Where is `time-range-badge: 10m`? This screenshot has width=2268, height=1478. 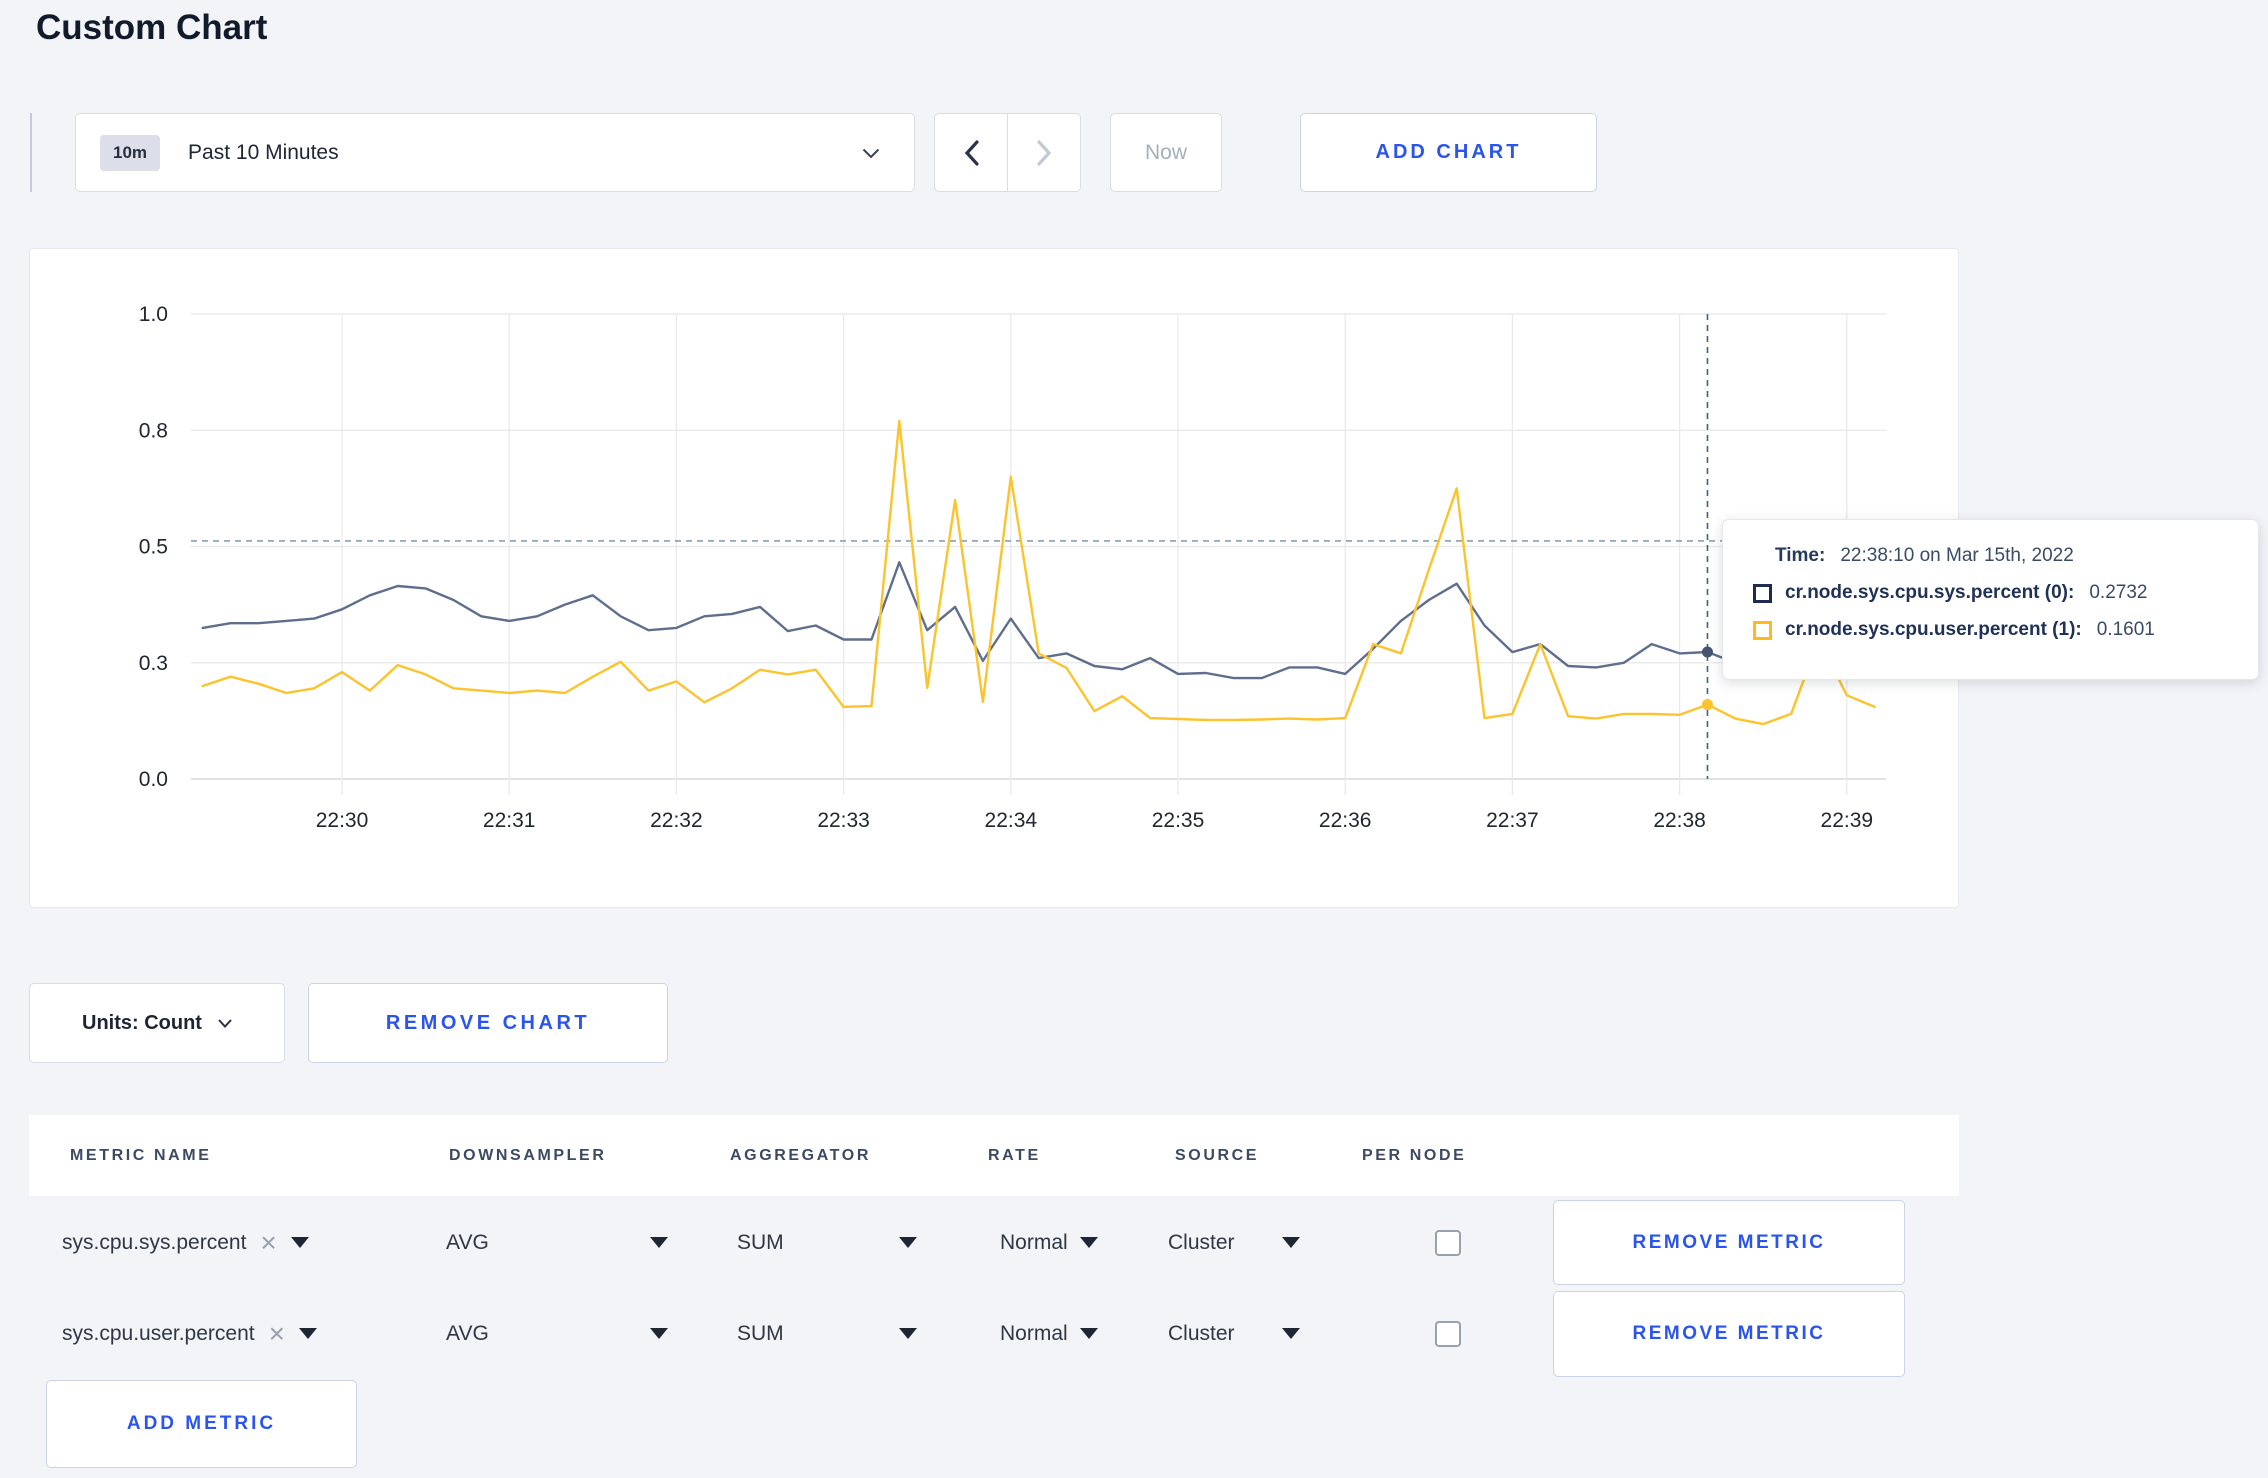 time-range-badge: 10m is located at coordinates (130, 152).